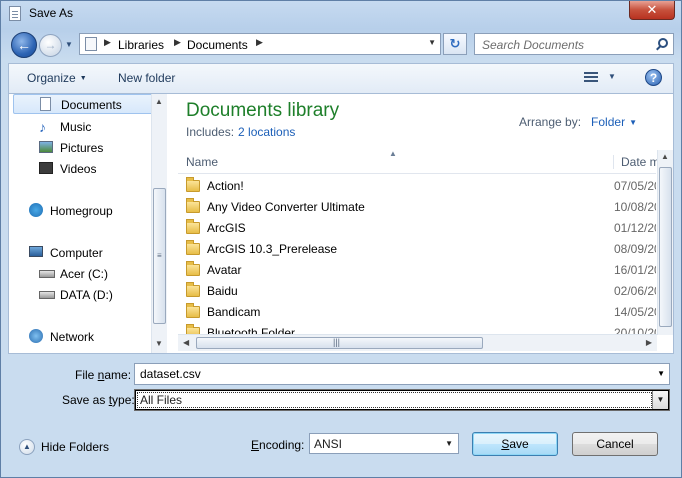  I want to click on nav-item-documents: Documents, so click(83, 104).